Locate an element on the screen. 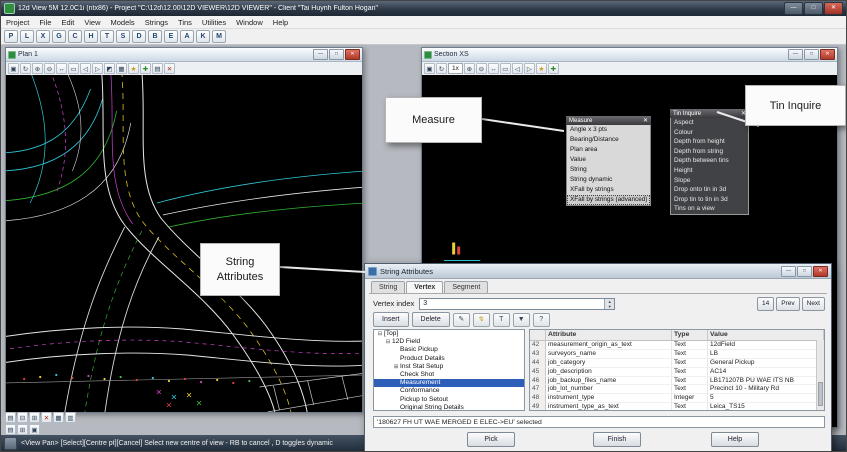 Image resolution: width=847 pixels, height=452 pixels. tree-item: Pickup to Setout is located at coordinates (449, 400).